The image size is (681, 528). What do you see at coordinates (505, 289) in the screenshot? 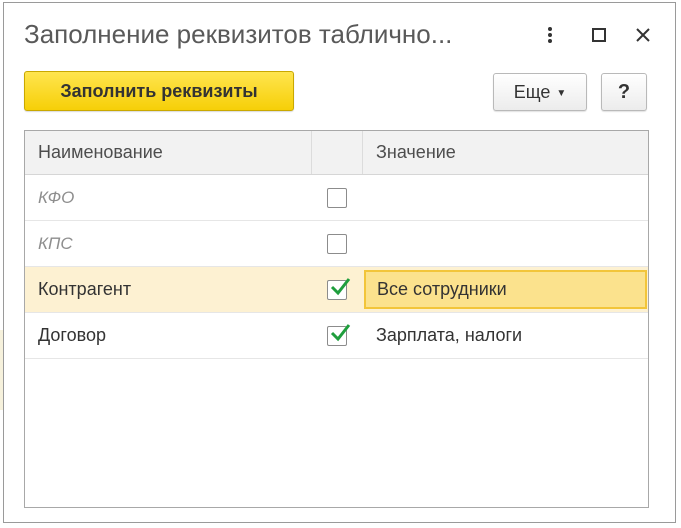
I see `row-value-cell: Все сотрудники` at bounding box center [505, 289].